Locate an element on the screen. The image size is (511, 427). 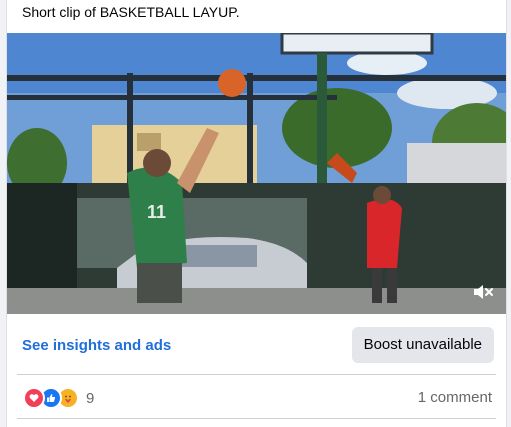
reaction-count: 9 is located at coordinates (90, 398).